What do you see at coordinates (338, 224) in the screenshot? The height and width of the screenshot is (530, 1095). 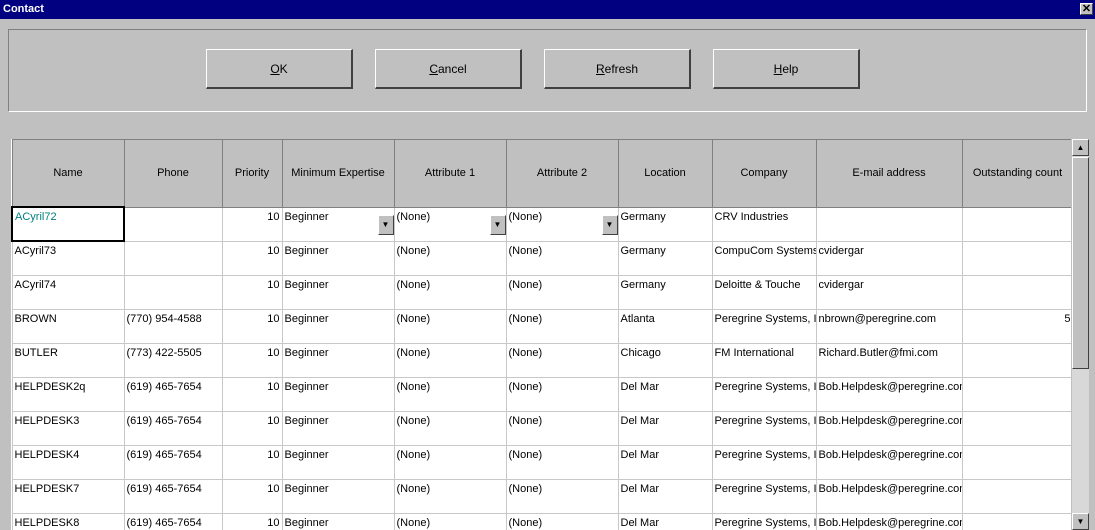 I see `table-cell: Beginner ▼` at bounding box center [338, 224].